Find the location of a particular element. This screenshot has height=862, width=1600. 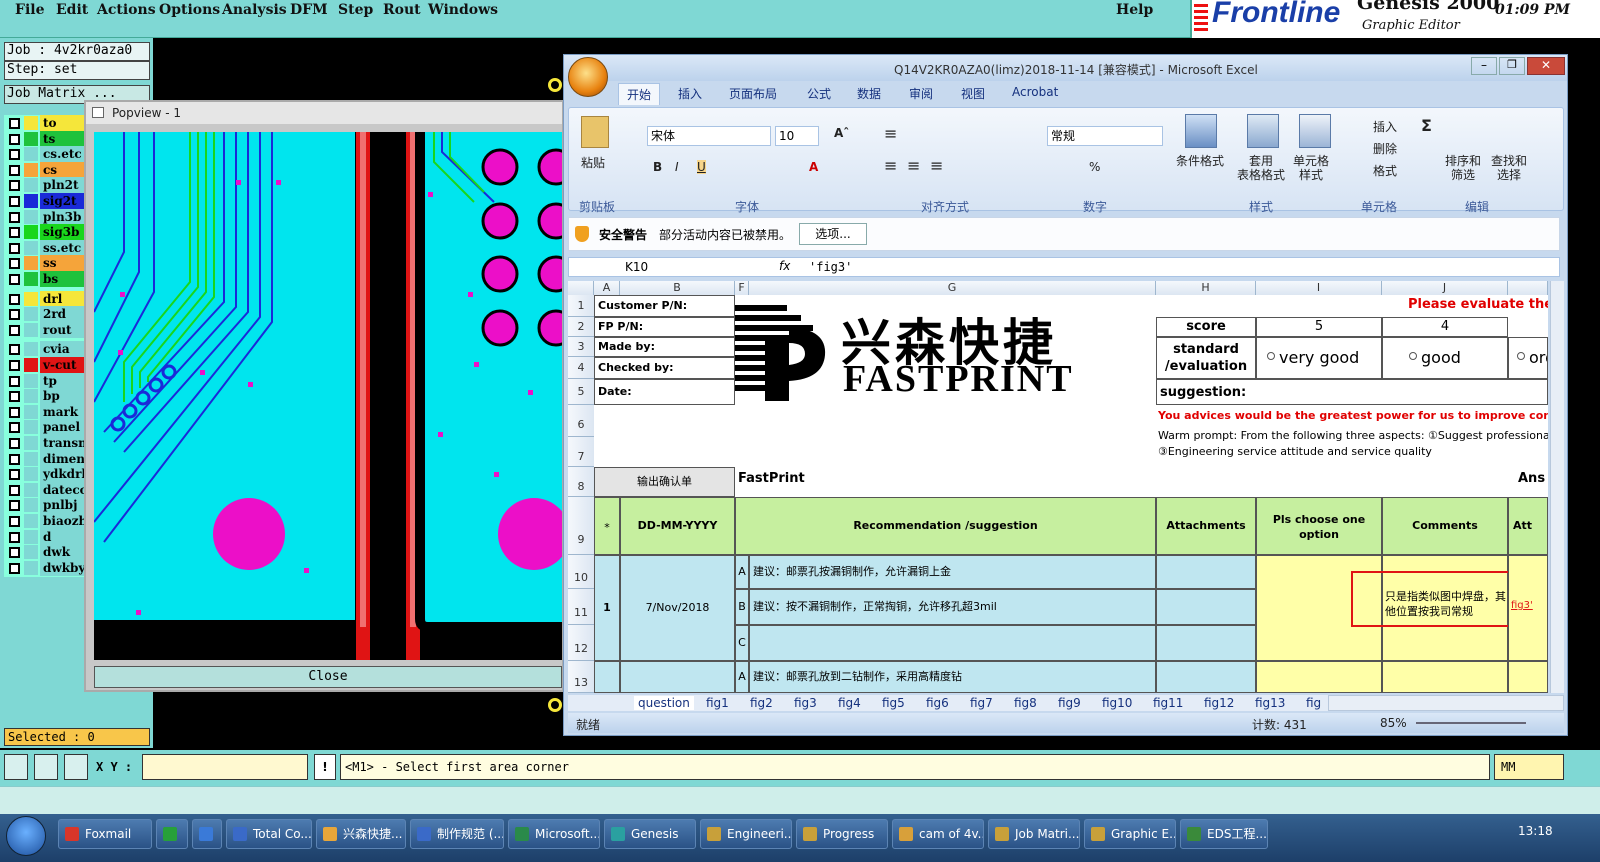

menu-windows: Windows is located at coordinates (463, 10).